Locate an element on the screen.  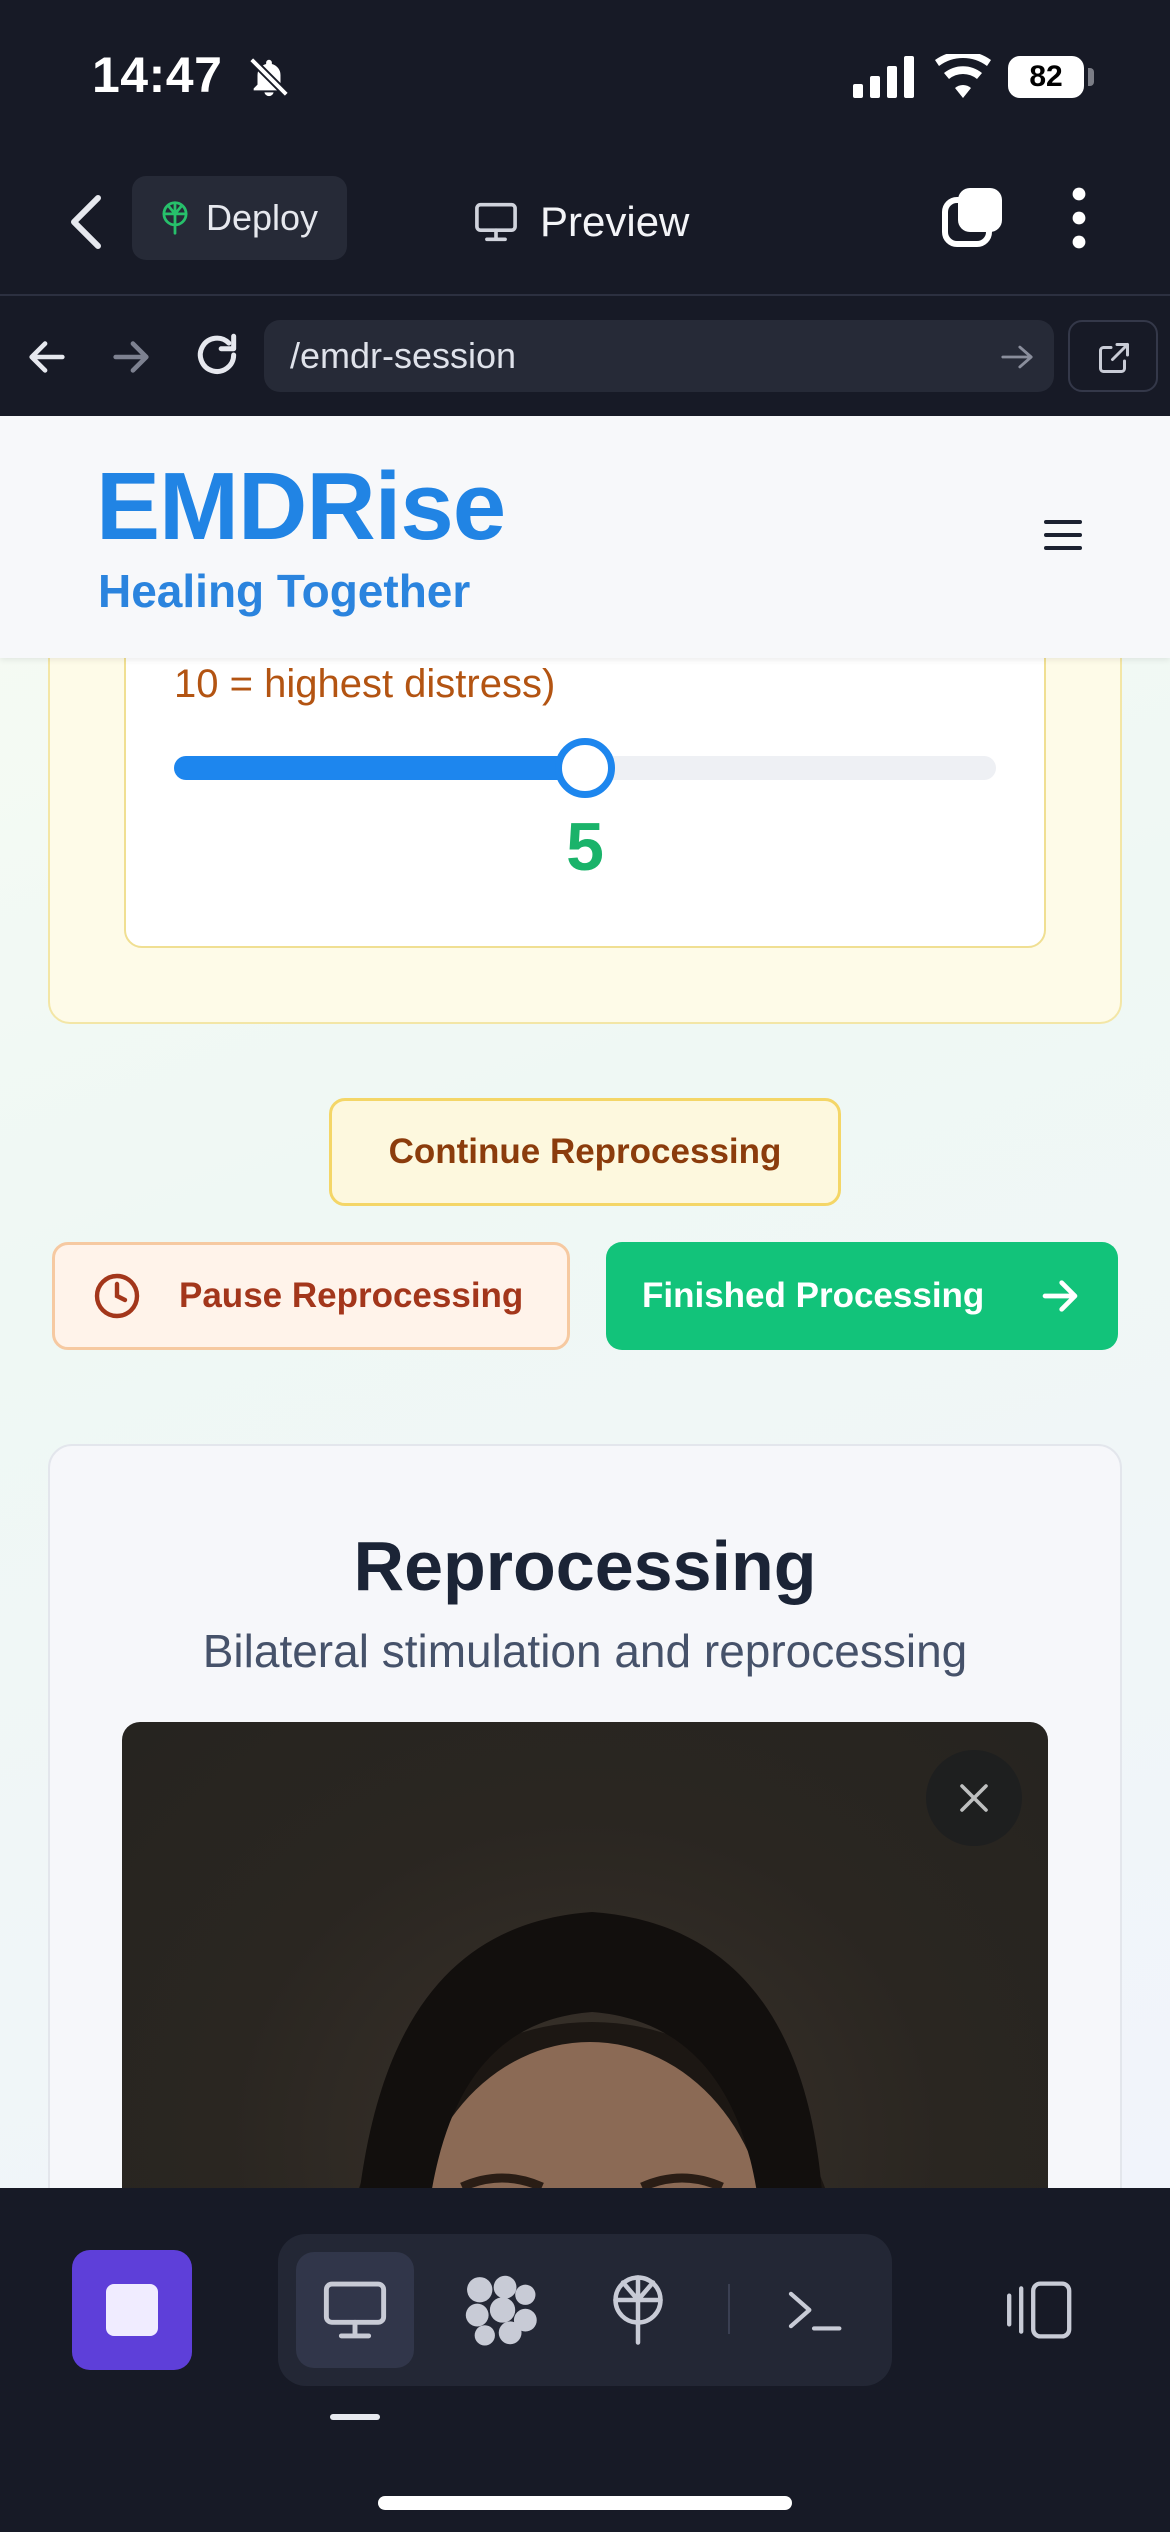
preview-label: Preview is located at coordinates (615, 221).